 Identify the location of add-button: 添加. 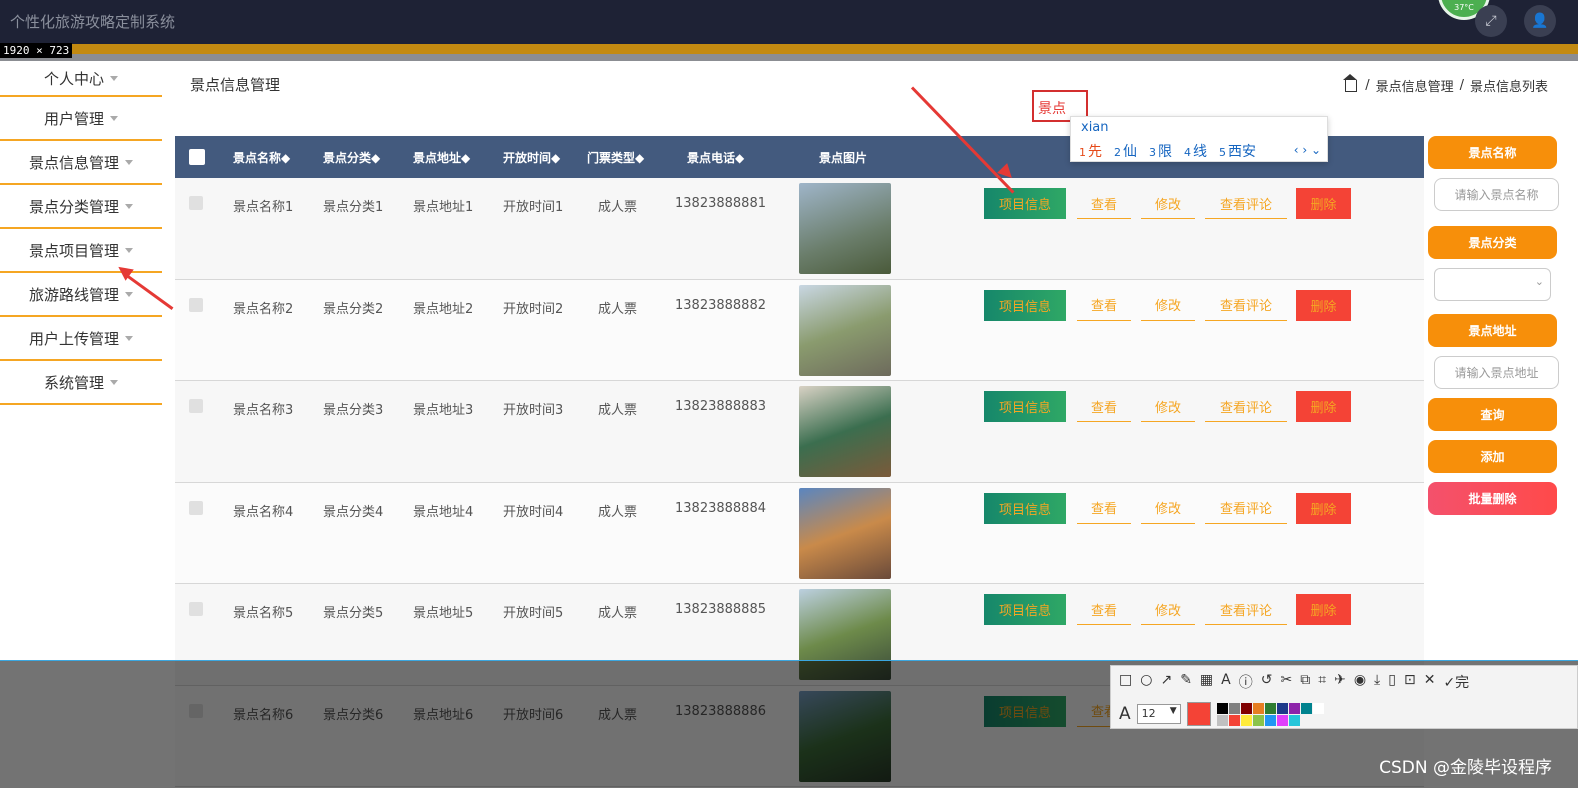
(1492, 456).